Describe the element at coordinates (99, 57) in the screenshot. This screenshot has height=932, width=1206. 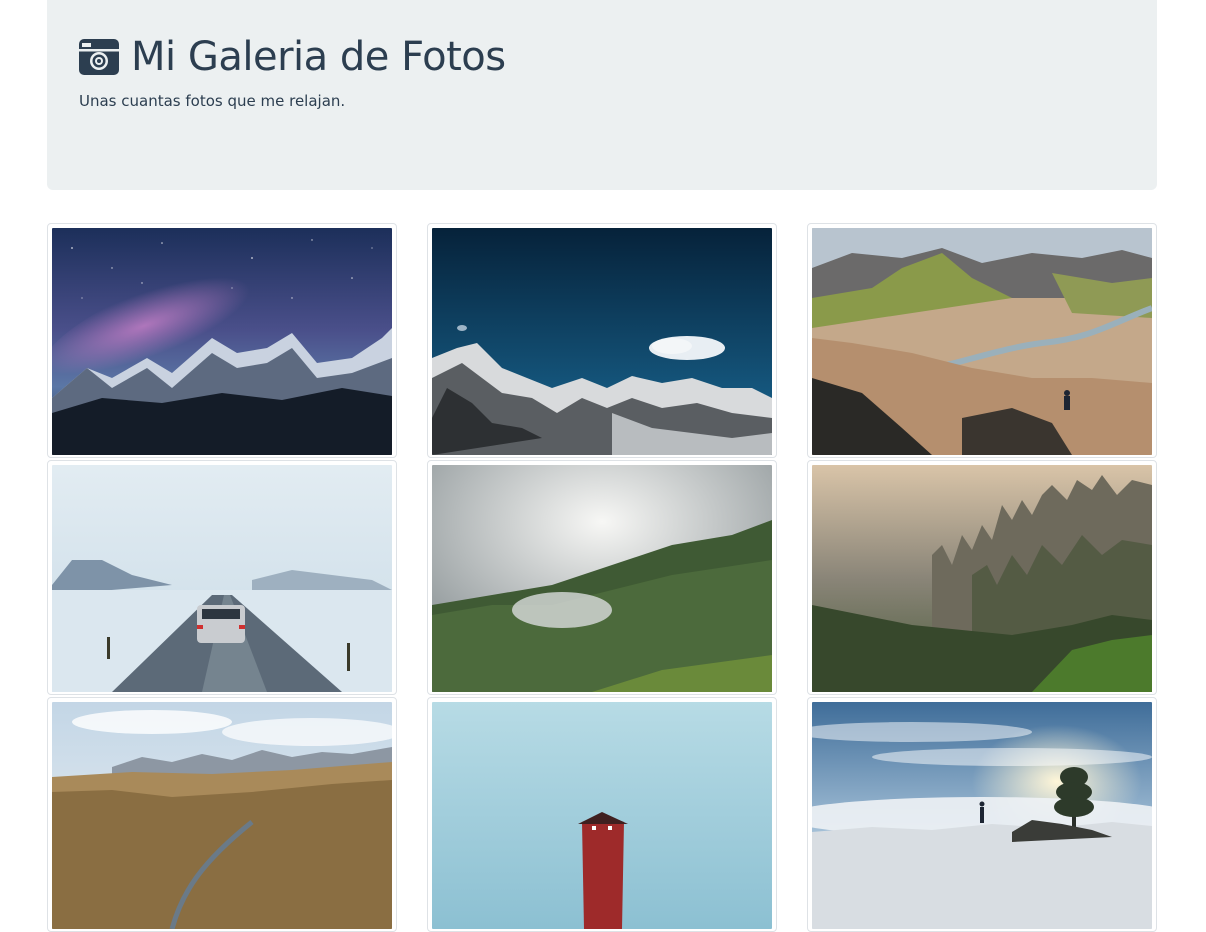
I see `camera-icon` at that location.